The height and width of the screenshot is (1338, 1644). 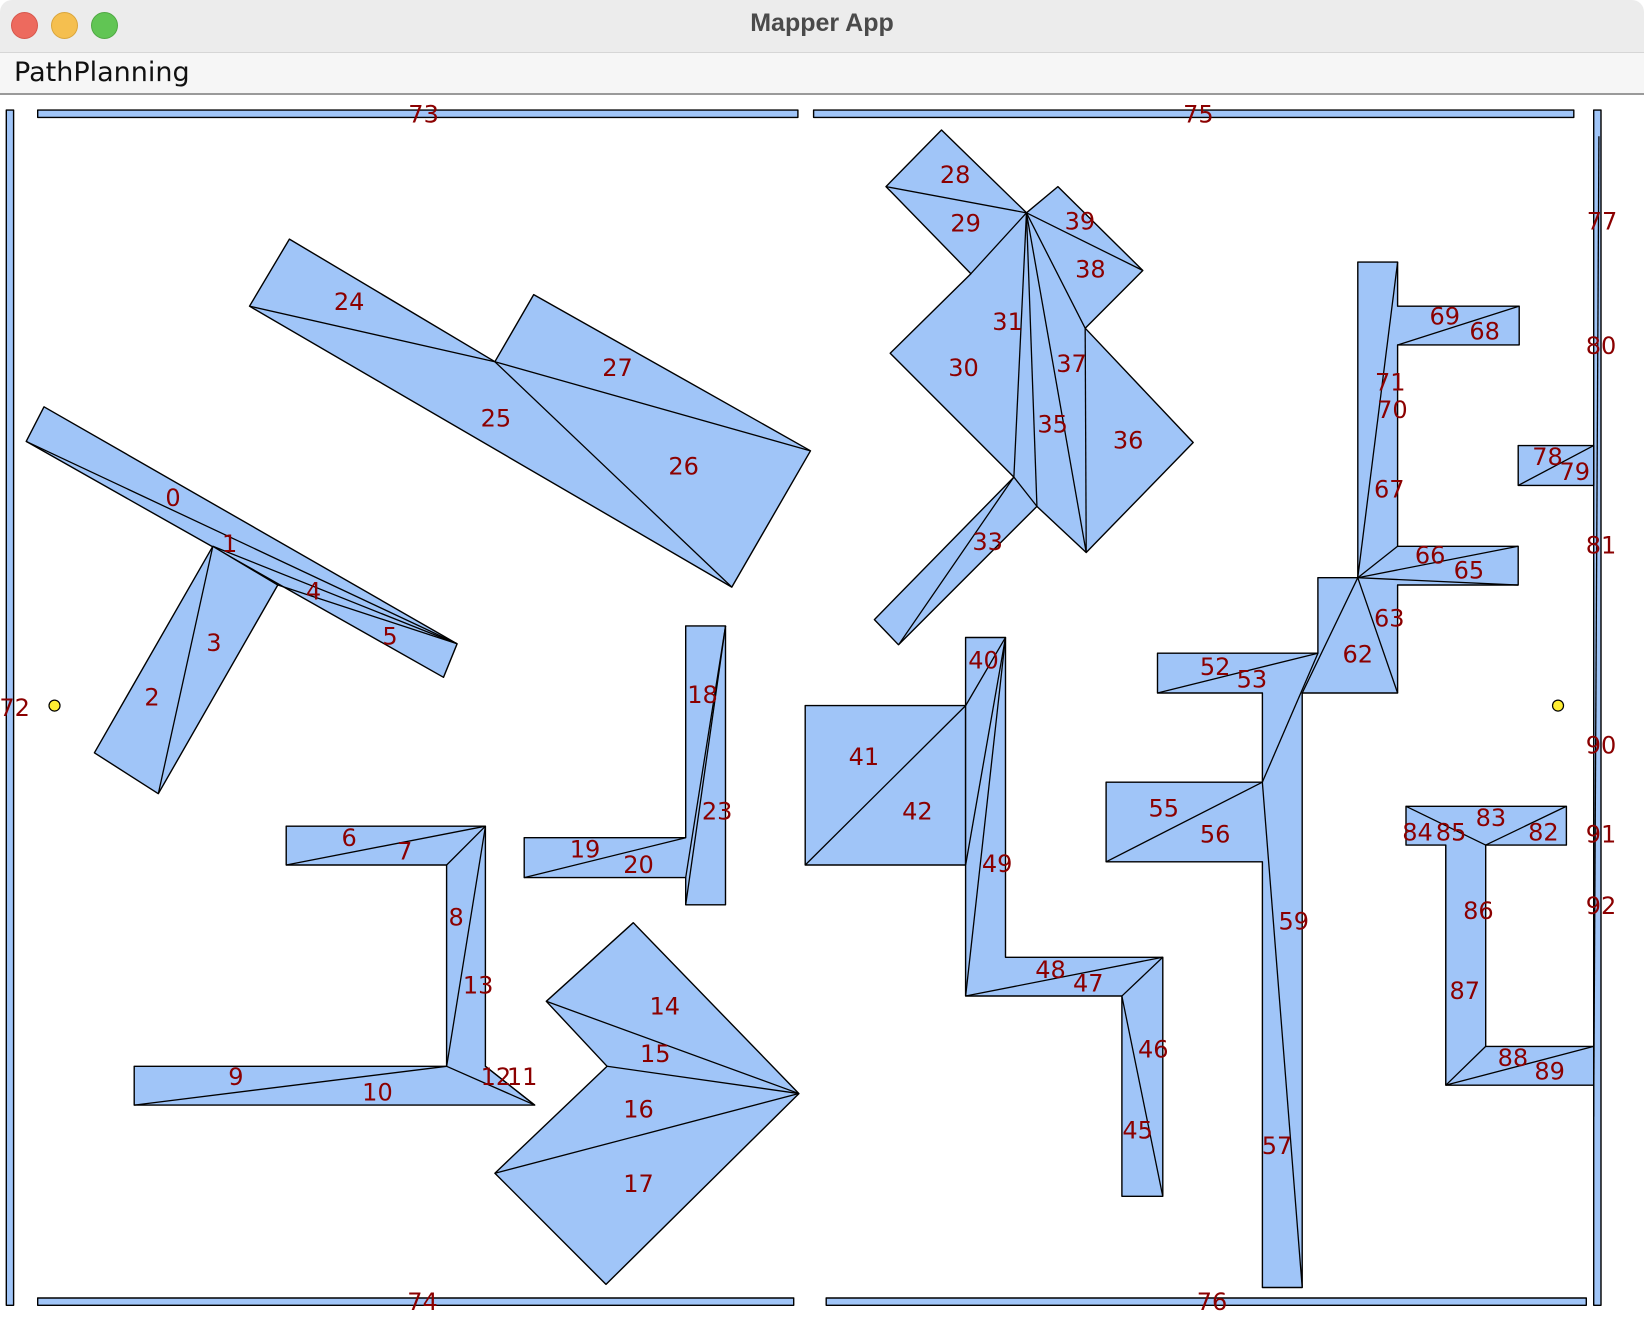 What do you see at coordinates (15, 708) in the screenshot?
I see `region-label: 72` at bounding box center [15, 708].